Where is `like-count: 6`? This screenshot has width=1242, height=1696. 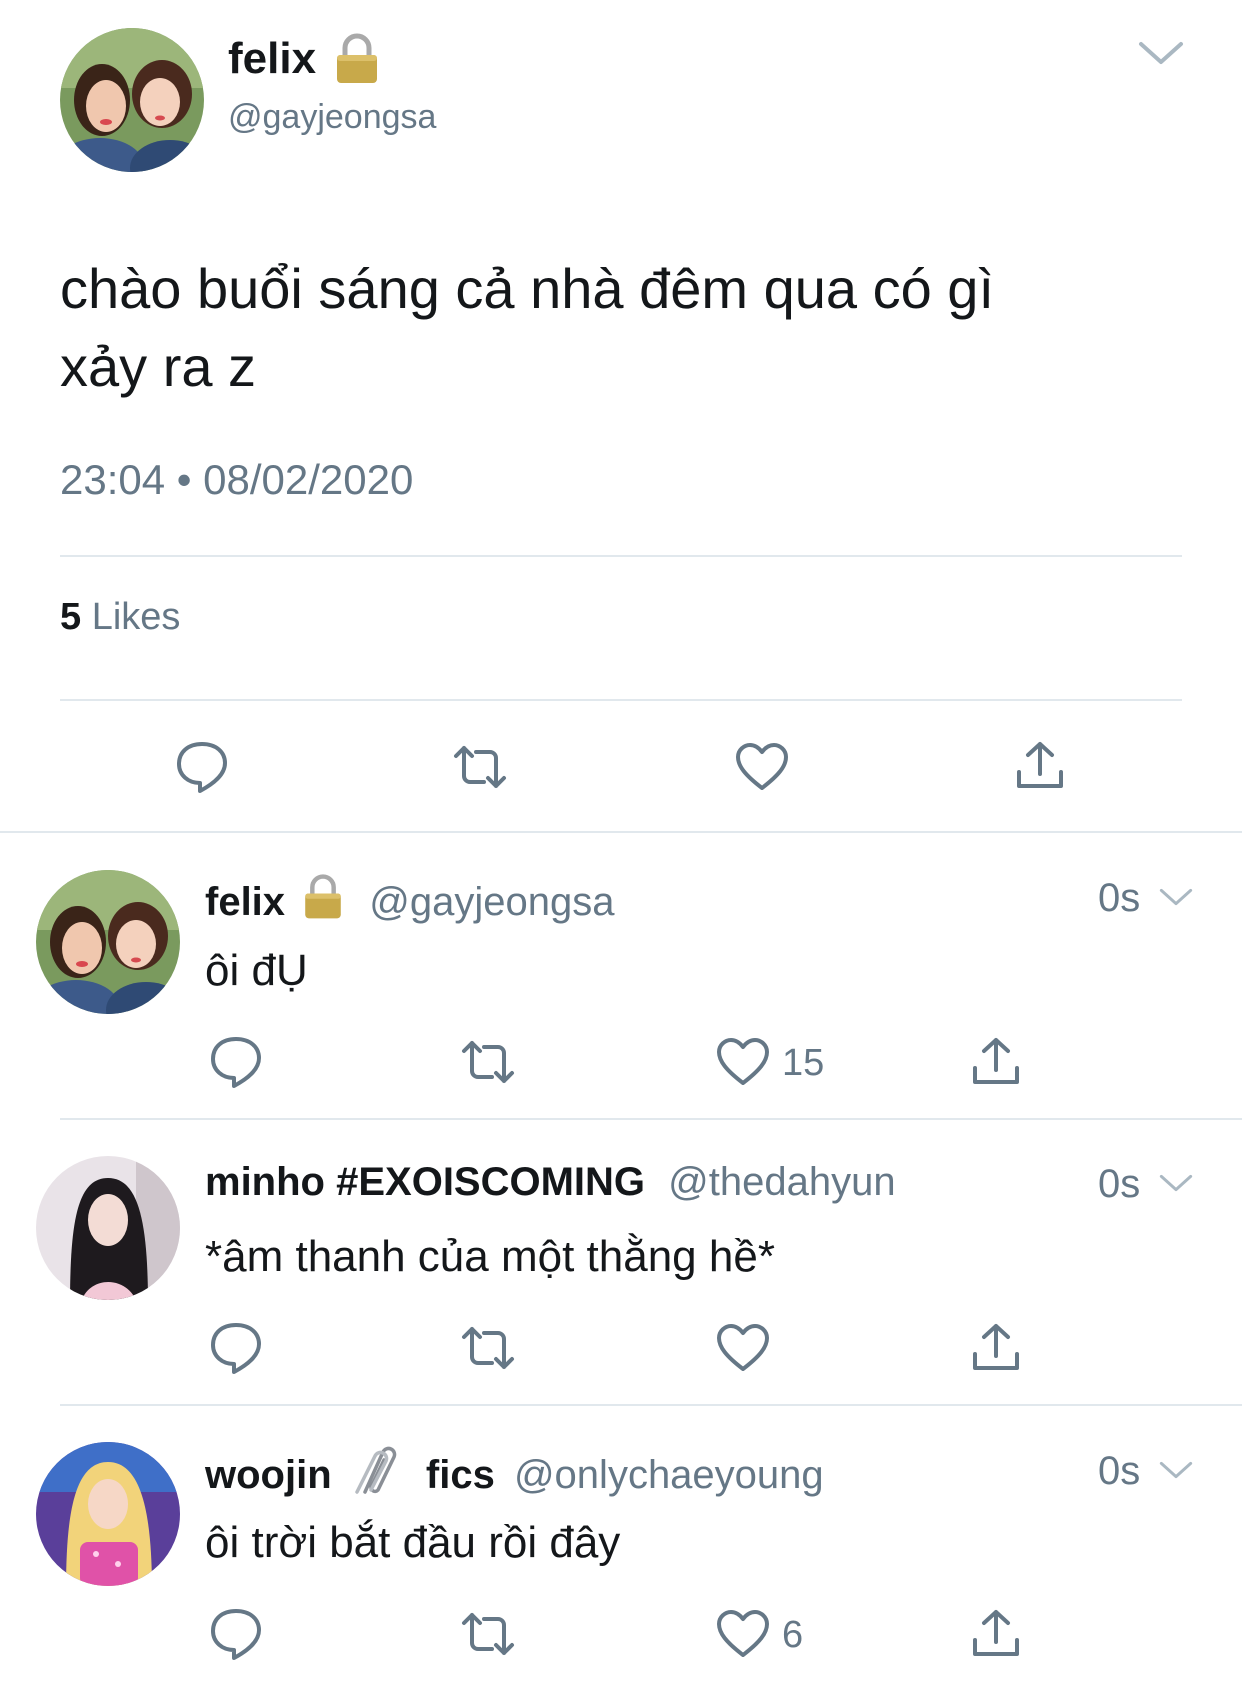
like-count: 6 is located at coordinates (793, 1635).